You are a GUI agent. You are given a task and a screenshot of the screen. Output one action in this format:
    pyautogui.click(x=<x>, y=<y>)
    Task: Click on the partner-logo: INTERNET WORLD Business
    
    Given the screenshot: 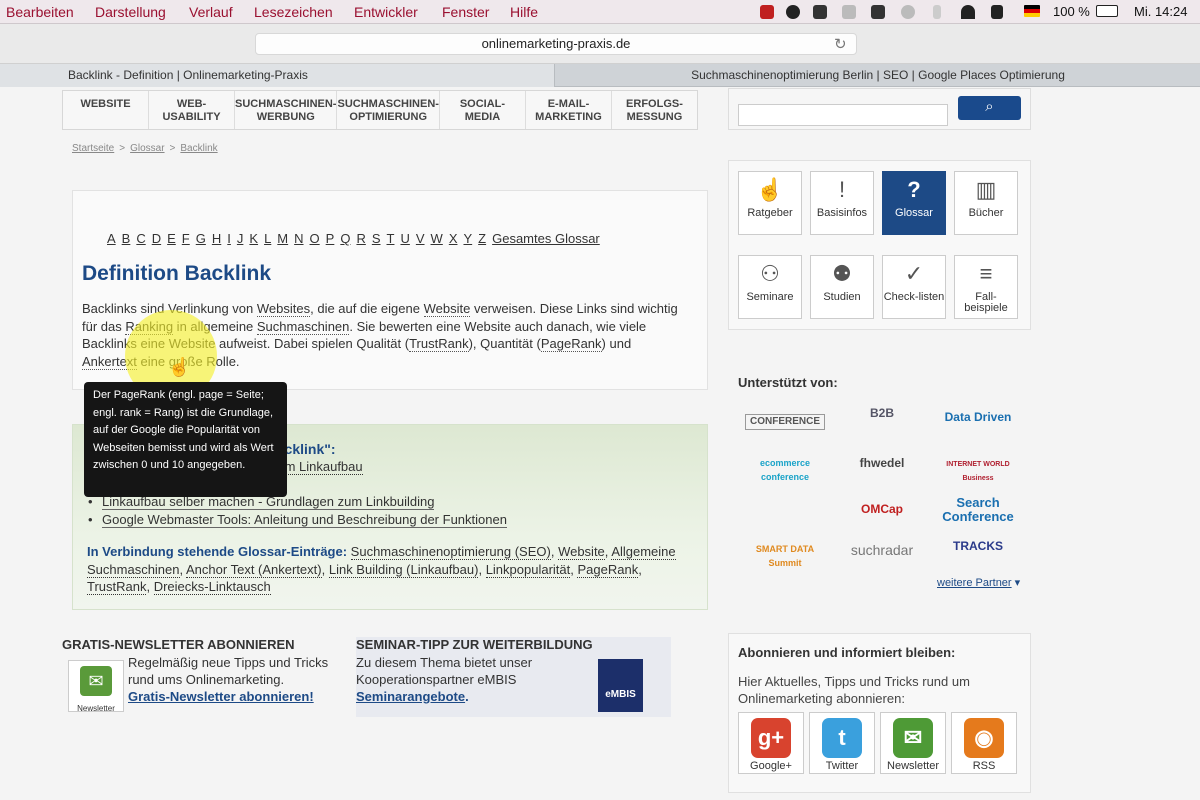 What is the action you would take?
    pyautogui.click(x=978, y=472)
    